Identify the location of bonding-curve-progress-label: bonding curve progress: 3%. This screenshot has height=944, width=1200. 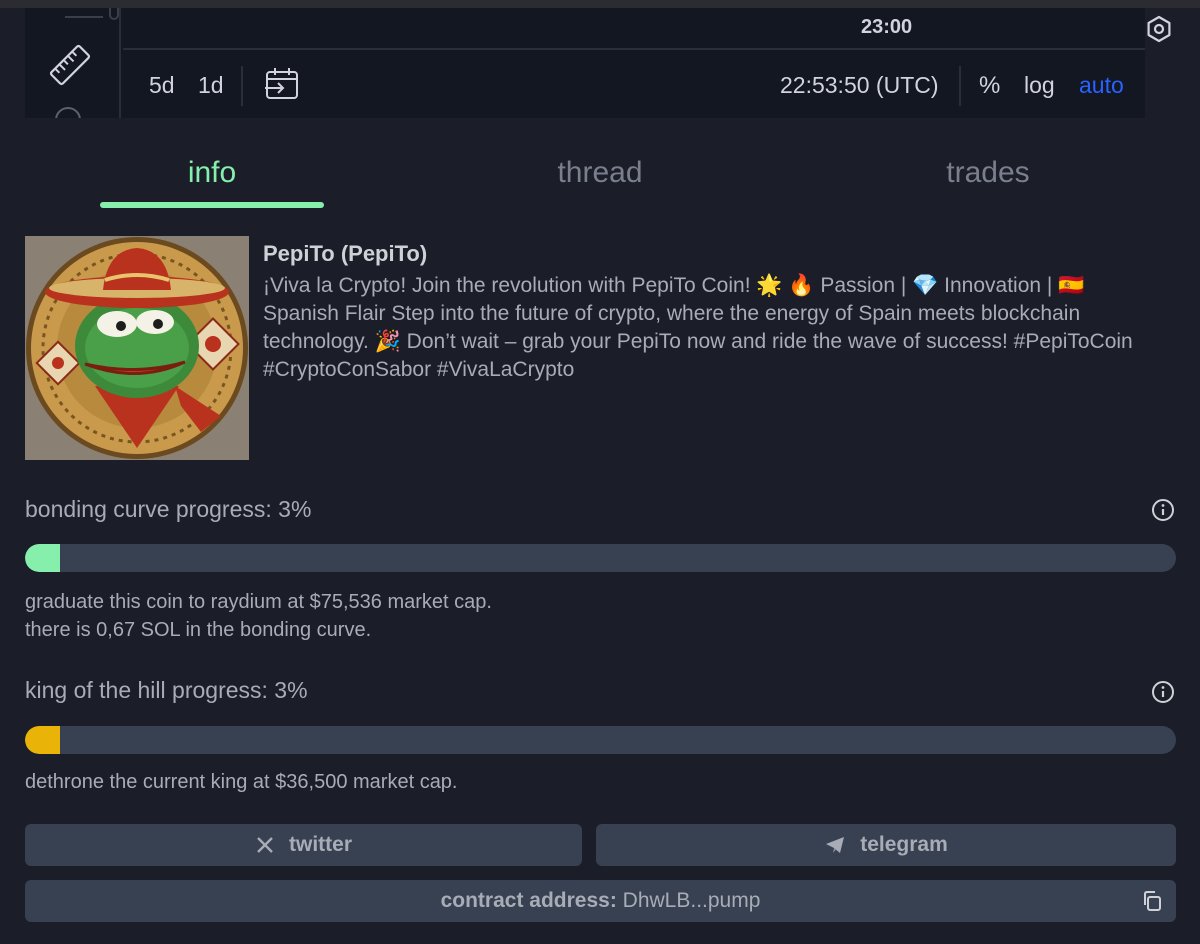
(168, 509).